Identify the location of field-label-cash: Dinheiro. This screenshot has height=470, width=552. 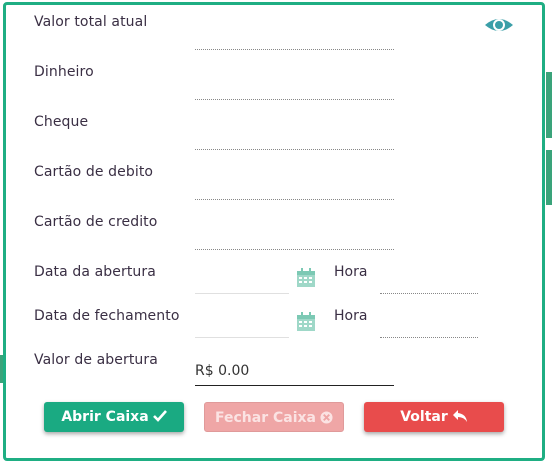
(64, 72).